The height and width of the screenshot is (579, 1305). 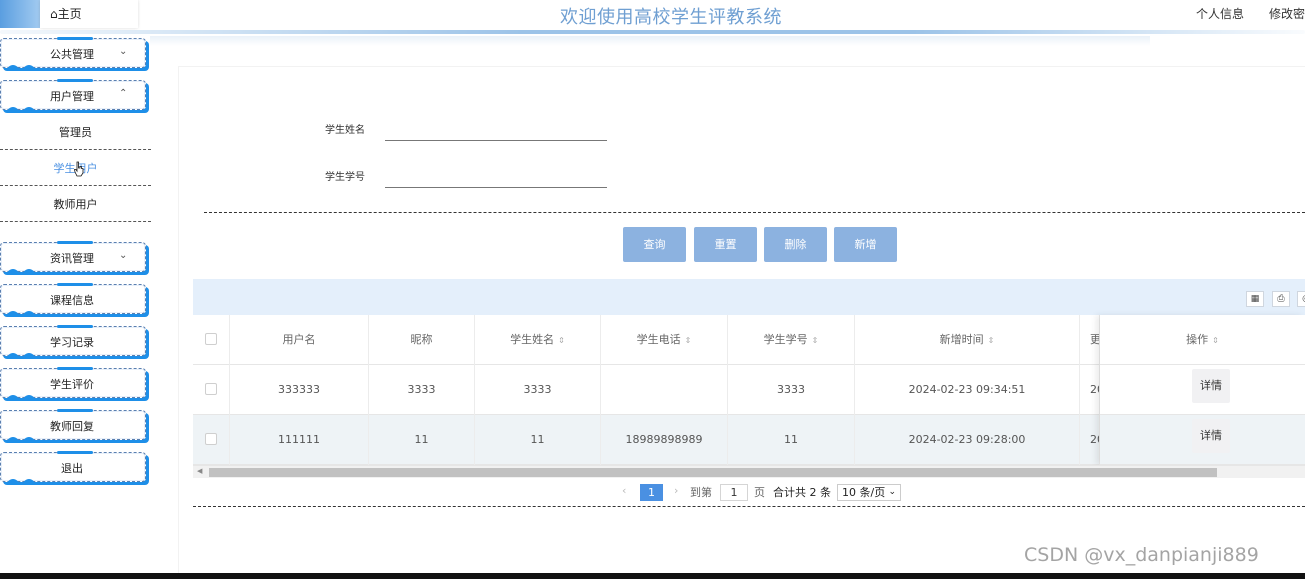 What do you see at coordinates (299, 340) in the screenshot?
I see `col-username: 用户名` at bounding box center [299, 340].